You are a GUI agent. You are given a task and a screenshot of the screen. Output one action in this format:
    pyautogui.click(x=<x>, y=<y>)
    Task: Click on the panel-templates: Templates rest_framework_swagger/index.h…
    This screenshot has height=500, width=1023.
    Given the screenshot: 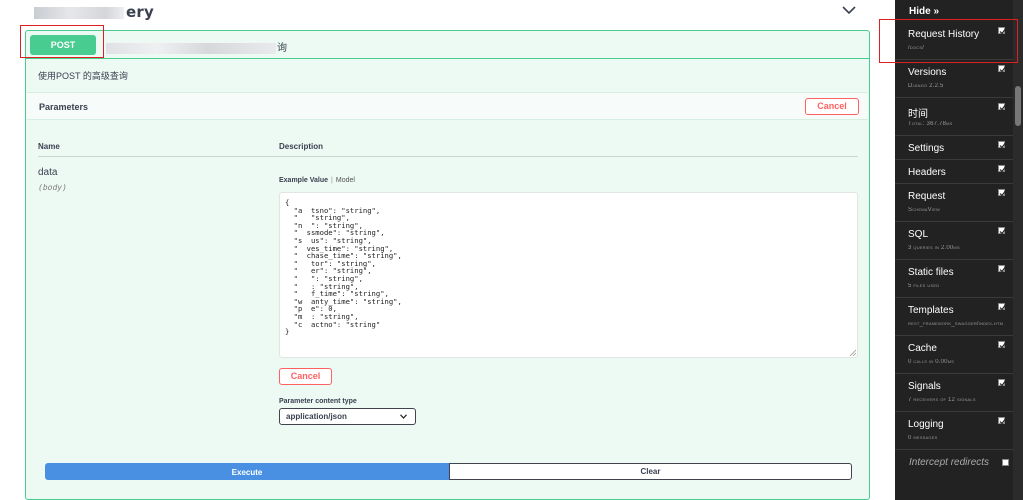 What is the action you would take?
    pyautogui.click(x=954, y=317)
    